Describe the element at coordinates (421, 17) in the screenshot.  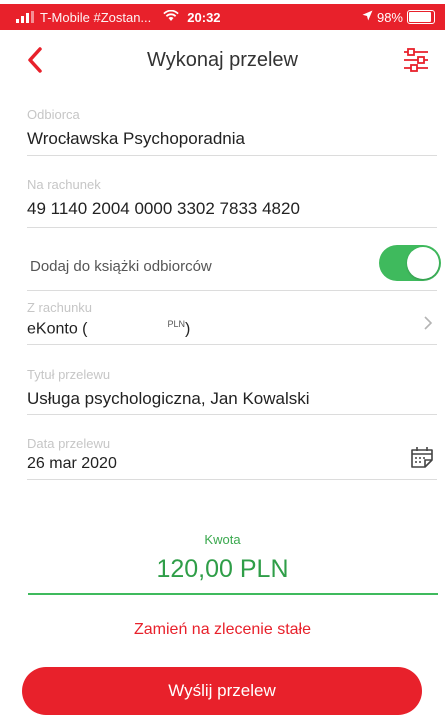
I see `battery-icon` at that location.